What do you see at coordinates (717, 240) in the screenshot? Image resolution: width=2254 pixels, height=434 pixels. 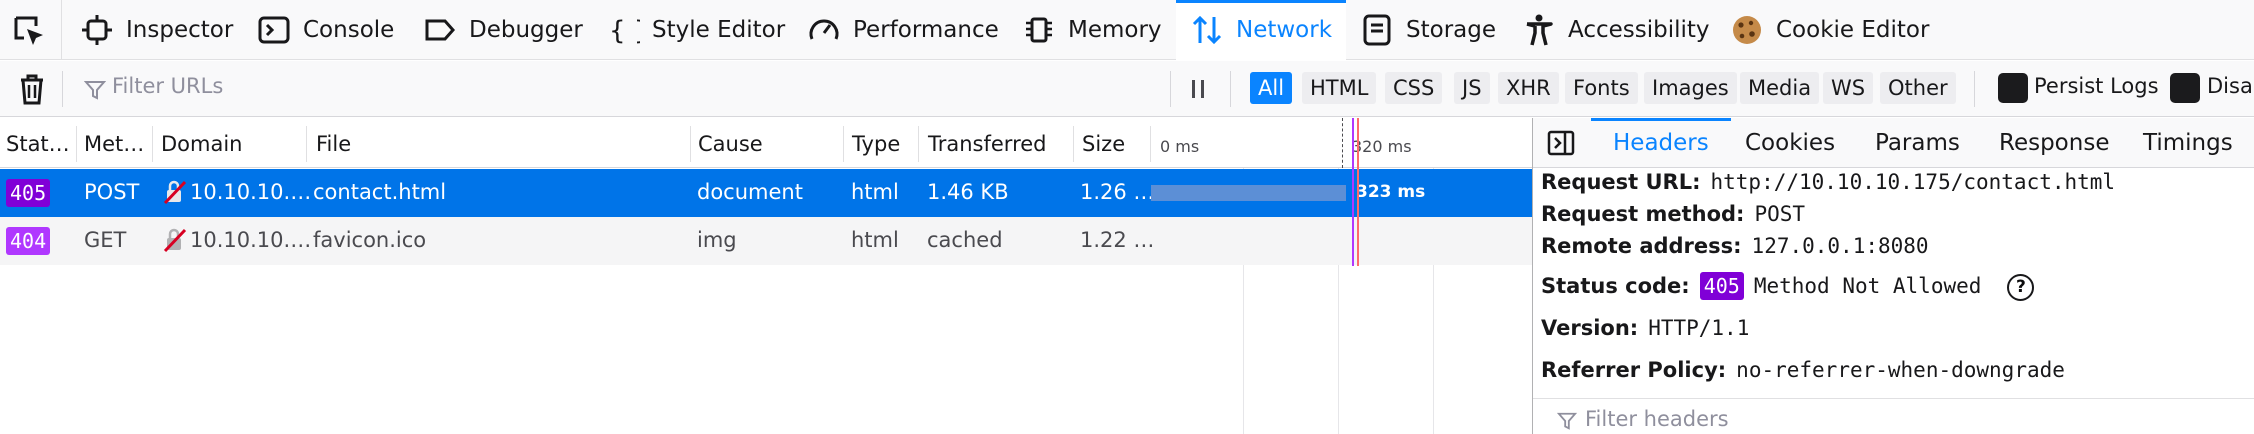 I see `cause-cell: img` at bounding box center [717, 240].